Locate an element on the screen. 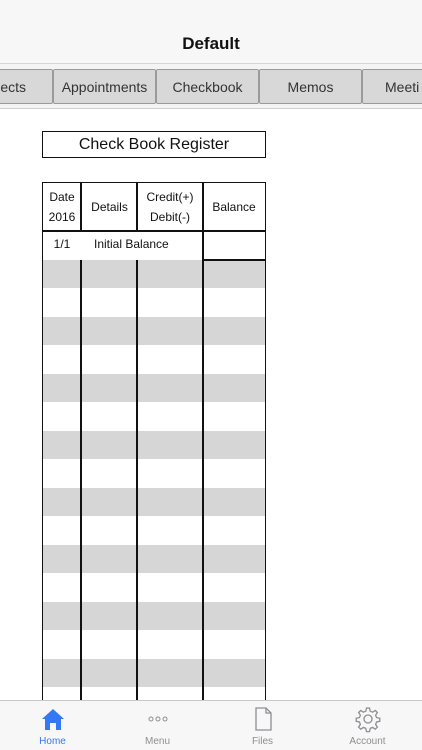  tab-appointments: Appointments is located at coordinates (104, 86).